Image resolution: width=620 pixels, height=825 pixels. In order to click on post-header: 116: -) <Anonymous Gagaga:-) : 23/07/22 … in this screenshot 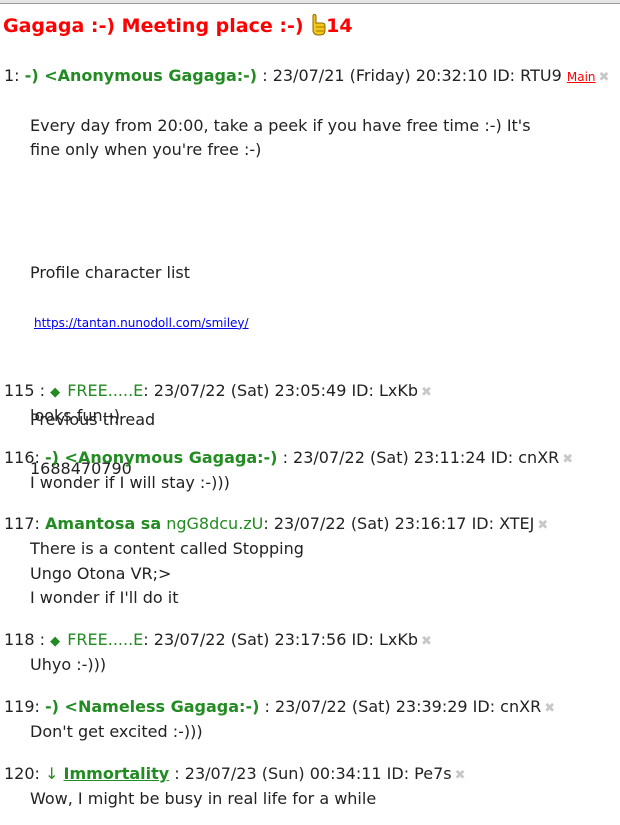, I will do `click(312, 459)`.